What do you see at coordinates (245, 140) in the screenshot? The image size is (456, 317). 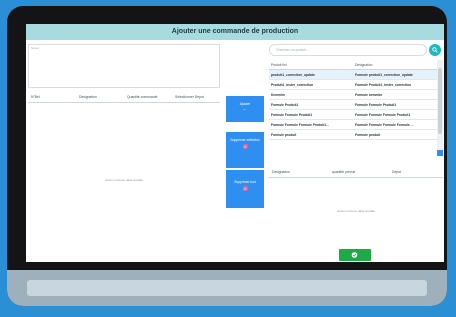 I see `remove-selected-button-label: Supprimer sélection` at bounding box center [245, 140].